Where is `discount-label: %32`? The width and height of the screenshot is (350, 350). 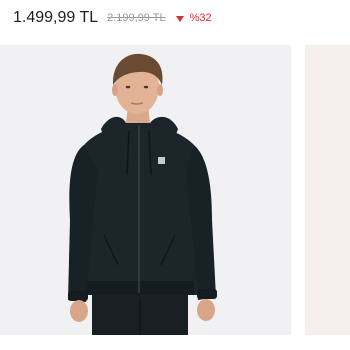 discount-label: %32 is located at coordinates (200, 18).